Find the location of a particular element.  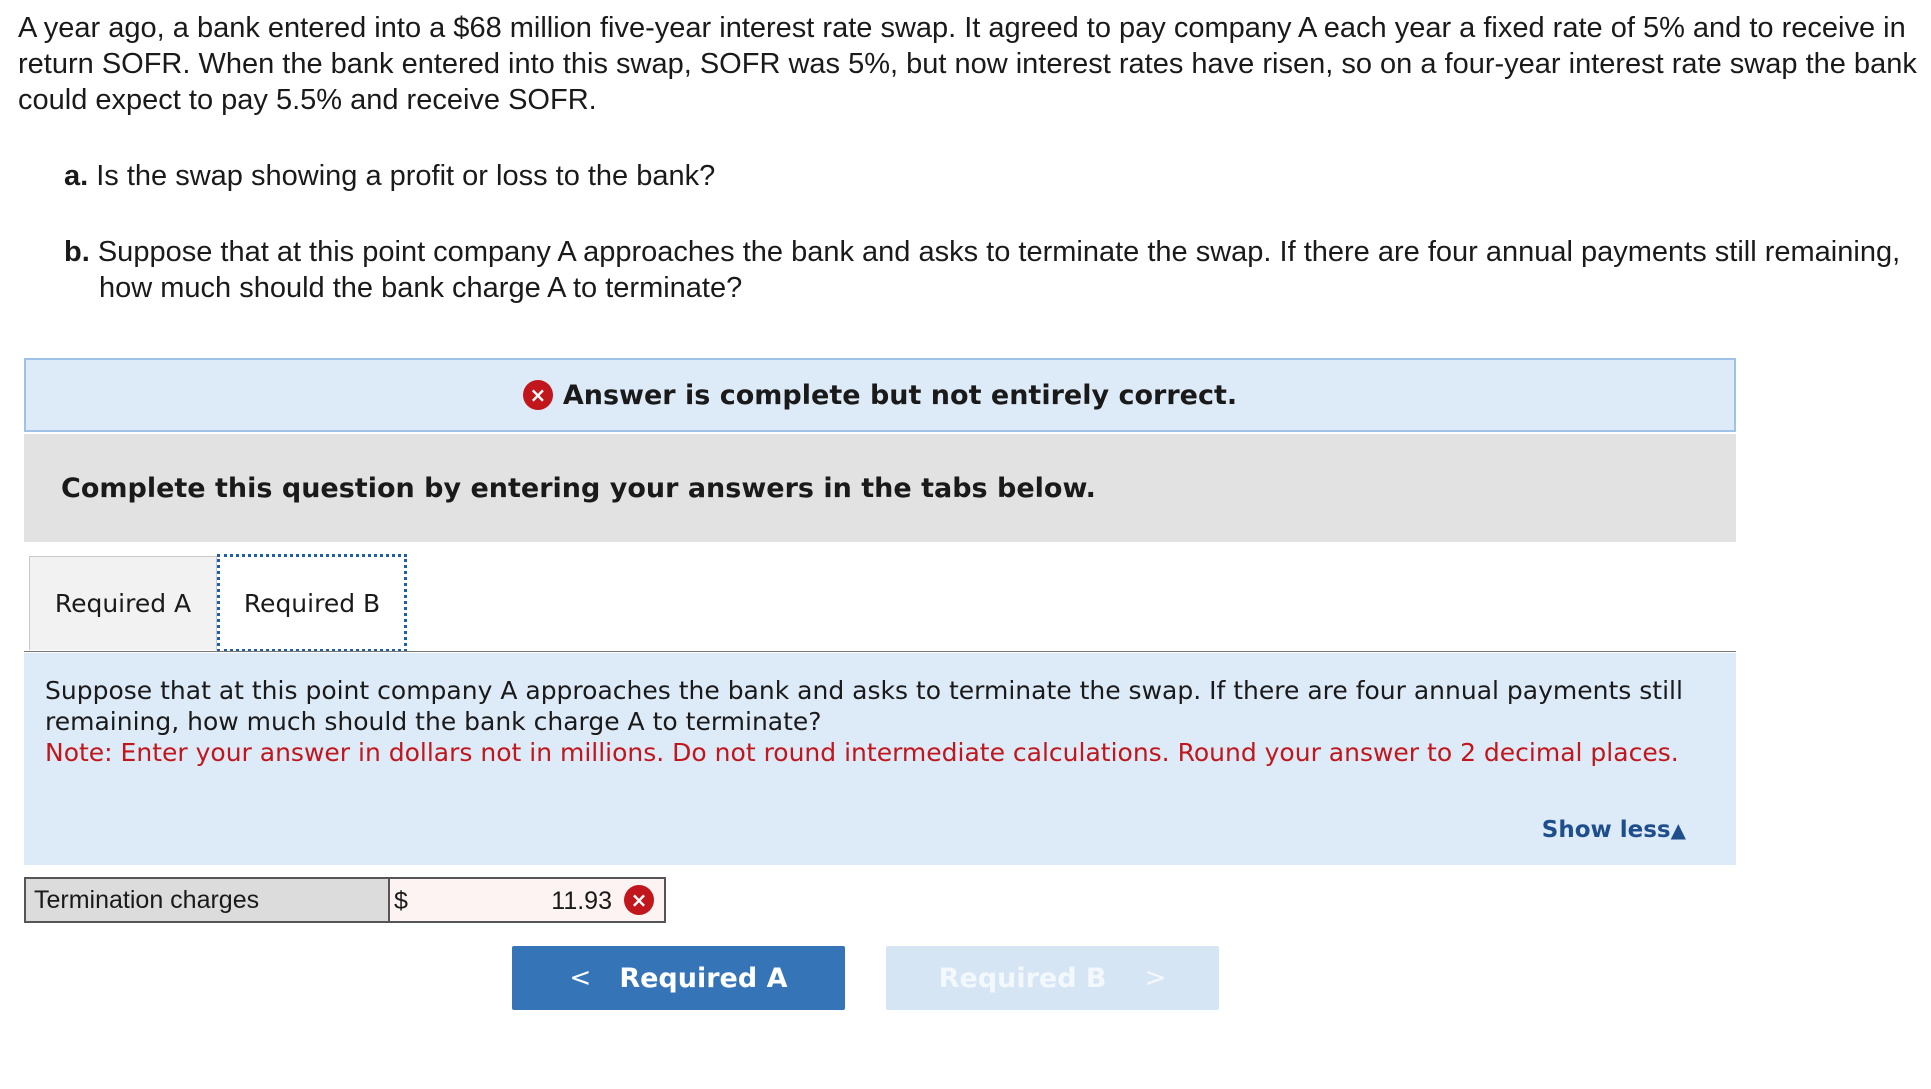

show-less-toggle: Show less▲ is located at coordinates (1614, 830).